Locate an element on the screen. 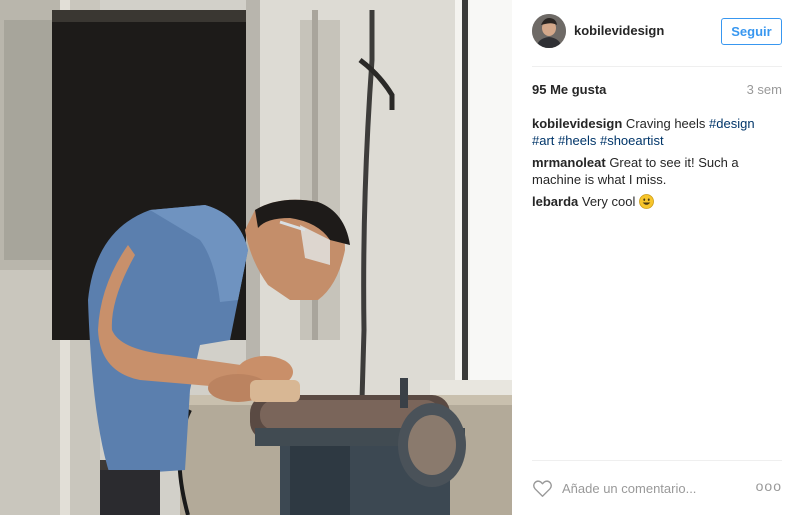 The width and height of the screenshot is (800, 515). comment-author: lebarda is located at coordinates (555, 201).